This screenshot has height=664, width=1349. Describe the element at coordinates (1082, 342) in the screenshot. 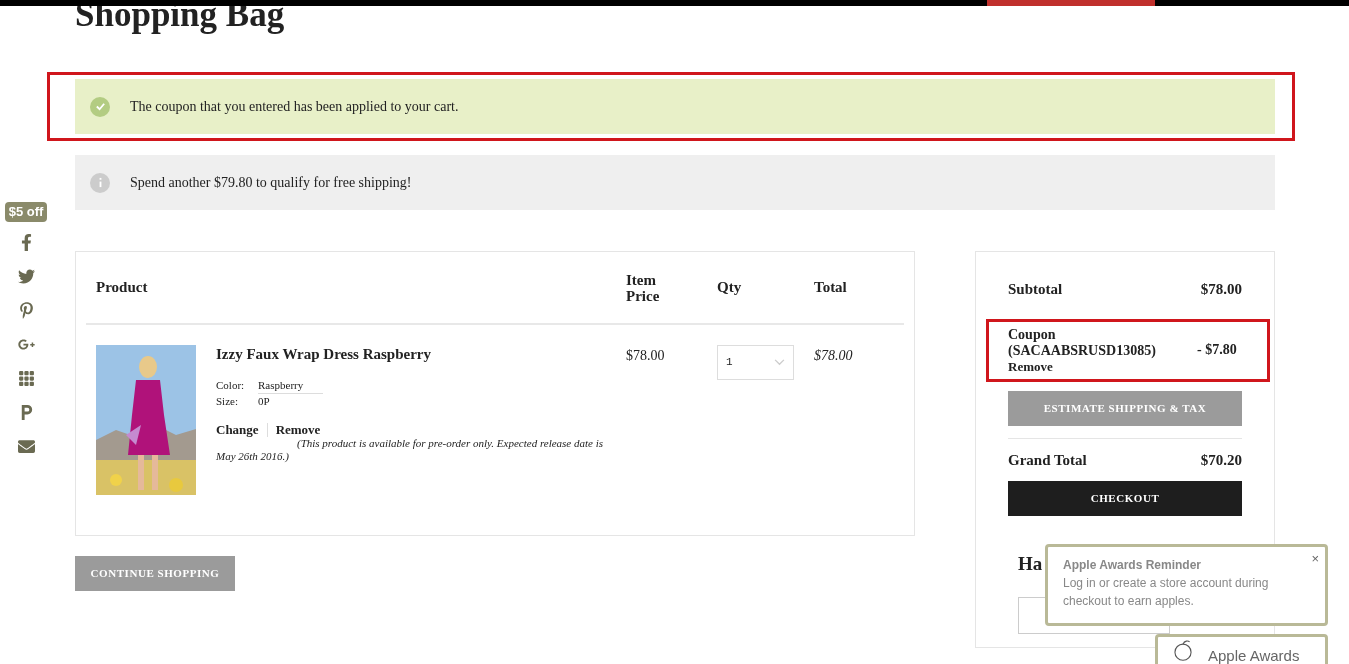

I see `coupon-label: Coupon (SACAABSRUSD13085)` at that location.